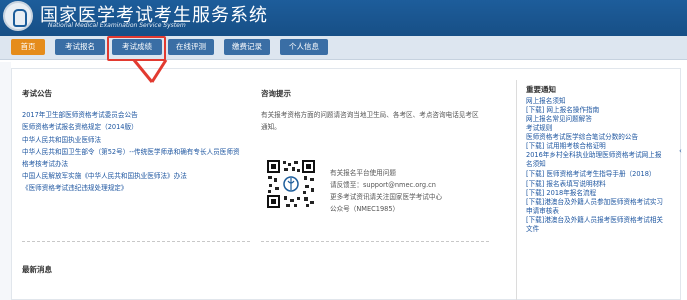  Describe the element at coordinates (566, 146) in the screenshot. I see `notice-link: [下载] 试用期考核合格证明` at that location.